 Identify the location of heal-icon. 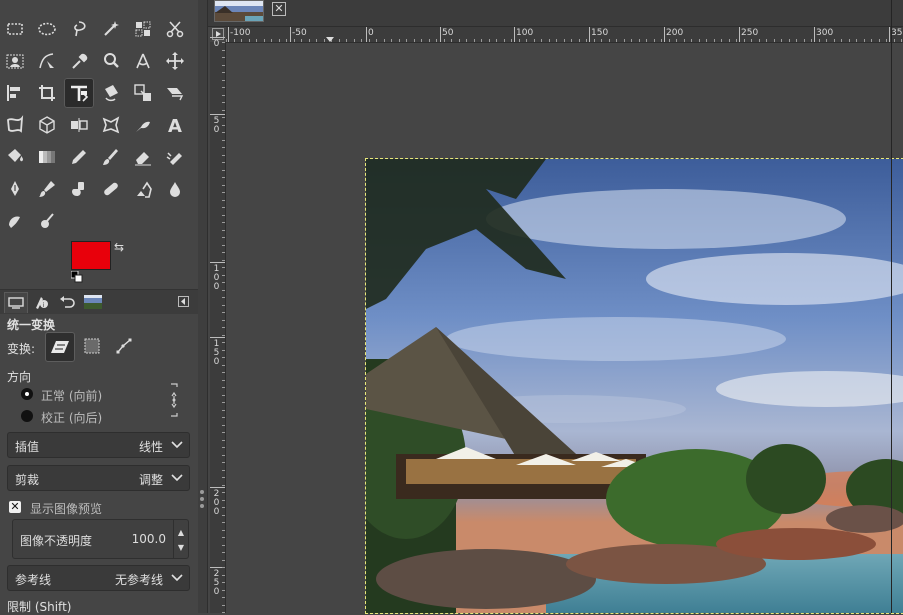
(111, 189).